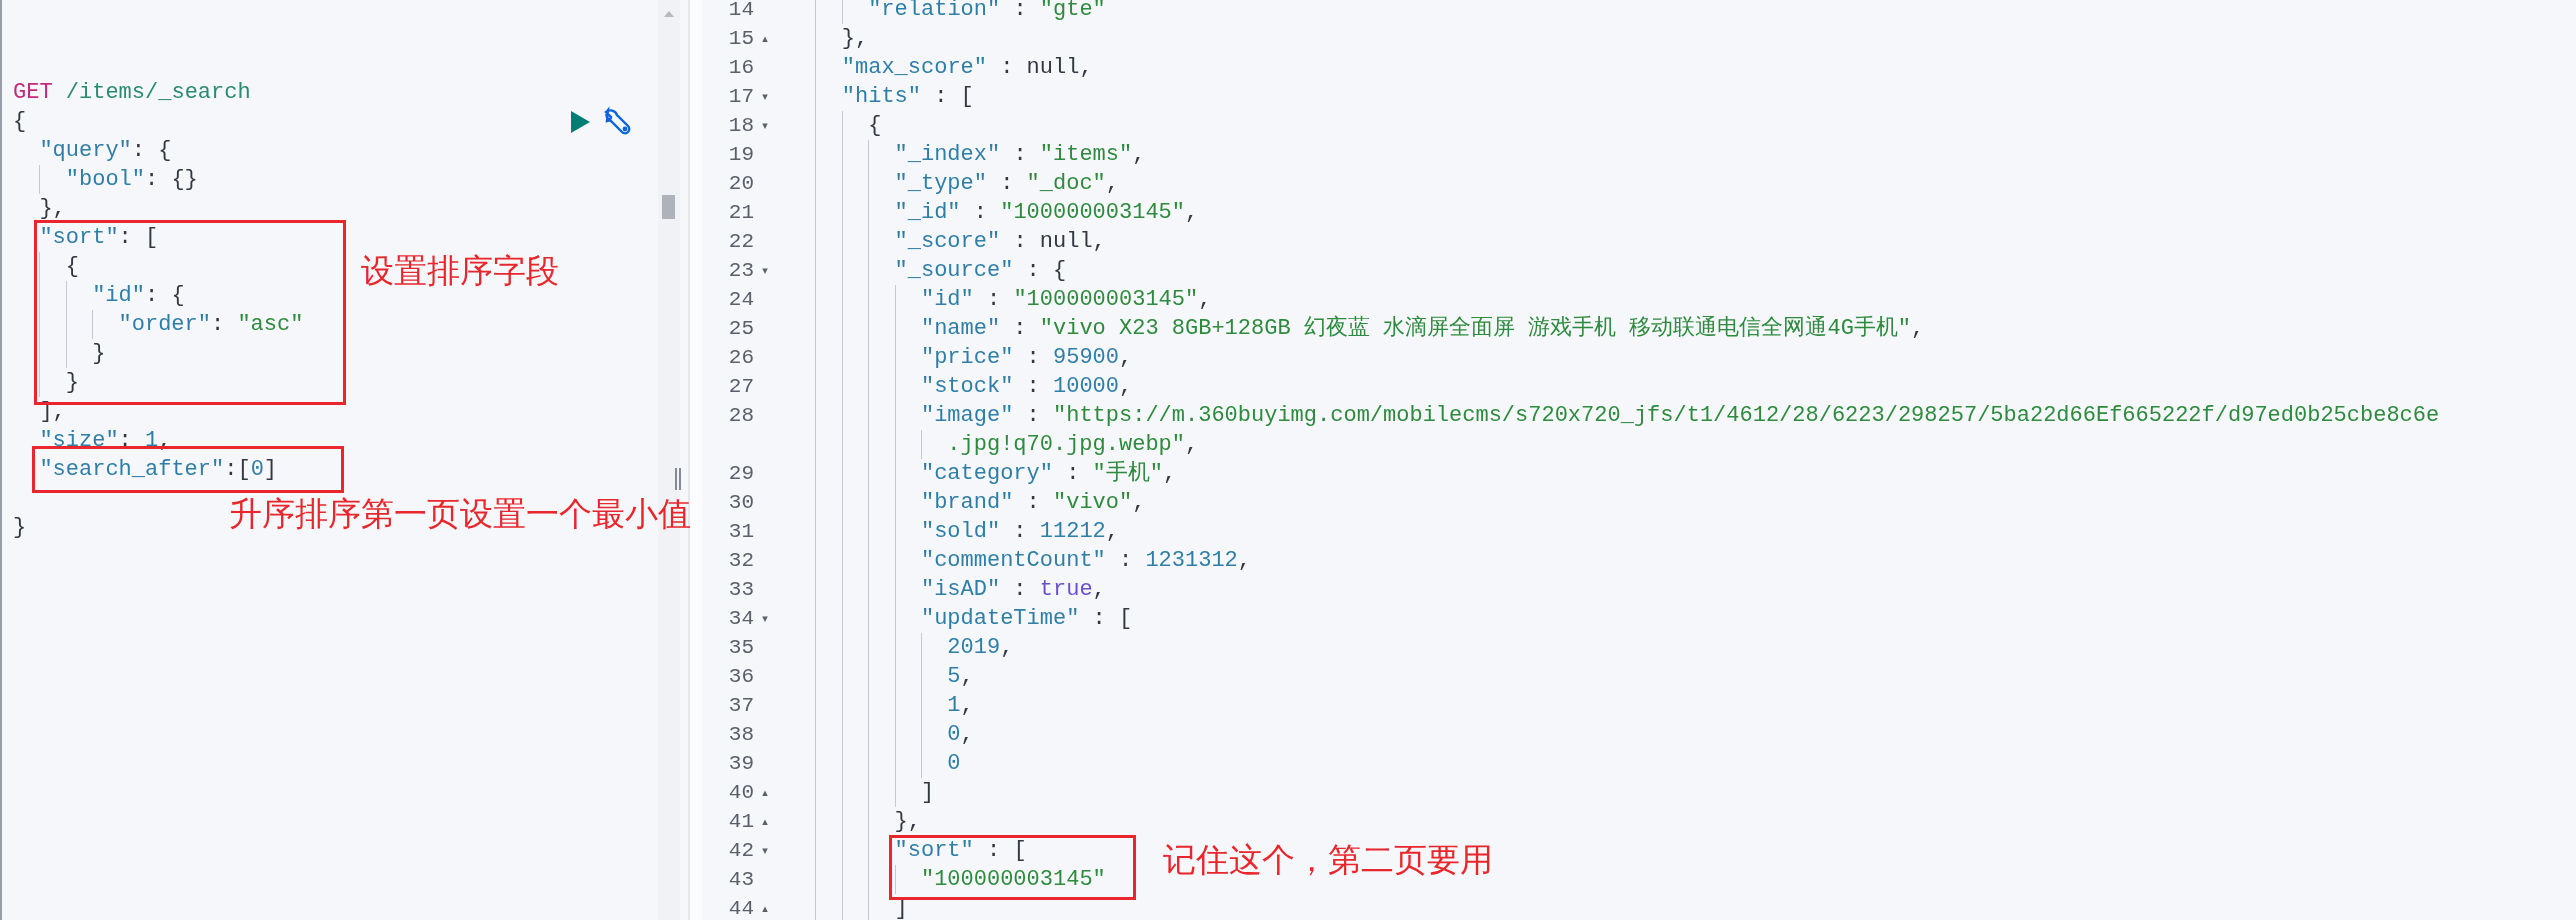  Describe the element at coordinates (954, 764) in the screenshot. I see `code-line: 0` at that location.